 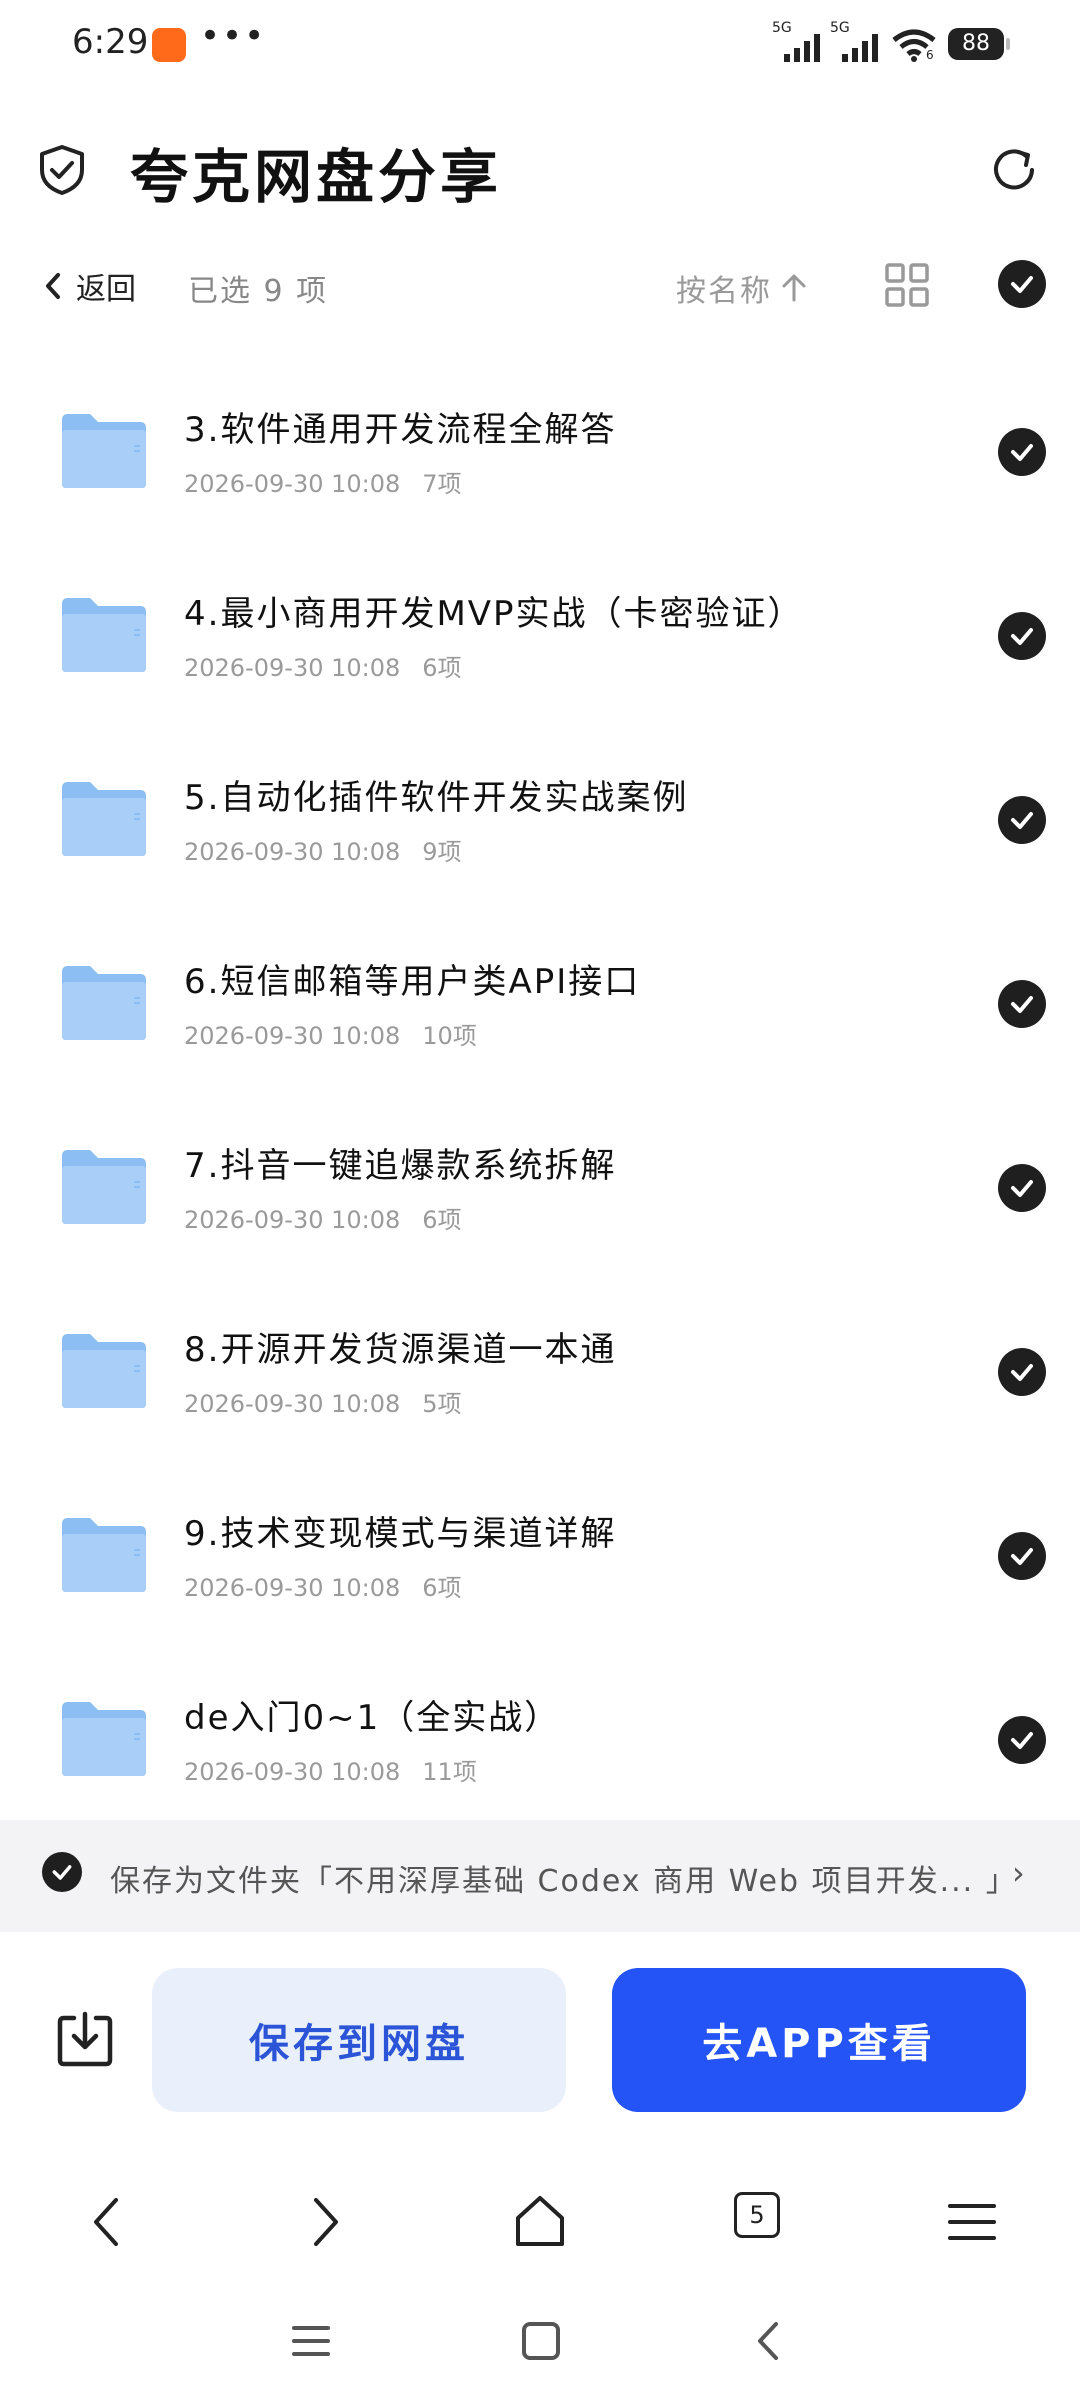 I want to click on list-item: 3.软件通用开发流程全解答 2026-09-30 10:08 7项, so click(x=540, y=452).